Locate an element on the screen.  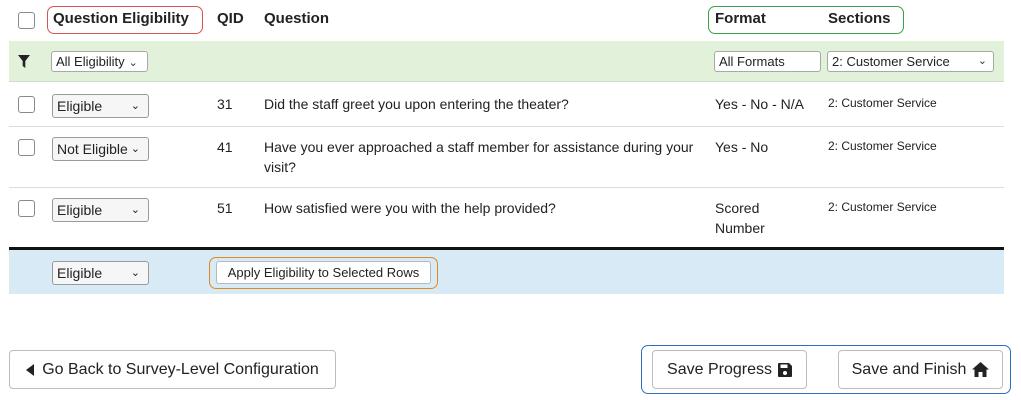
bulk-eligibility-value: Eligible is located at coordinates (80, 273).